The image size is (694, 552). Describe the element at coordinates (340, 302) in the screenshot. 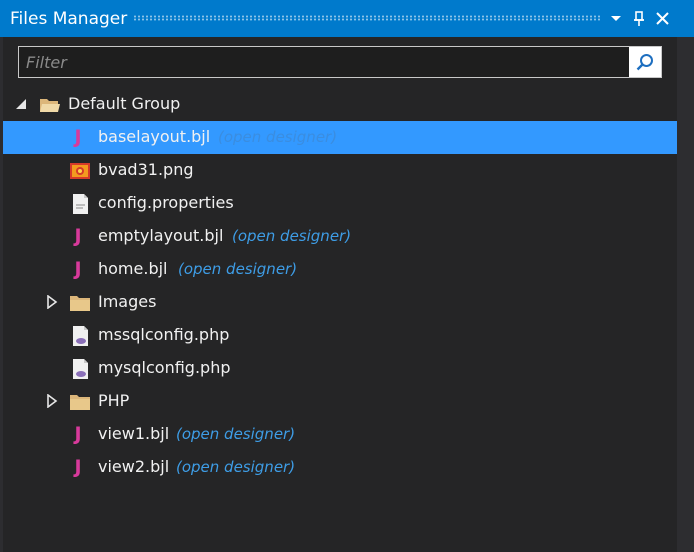

I see `tree-folder-images: Images` at that location.